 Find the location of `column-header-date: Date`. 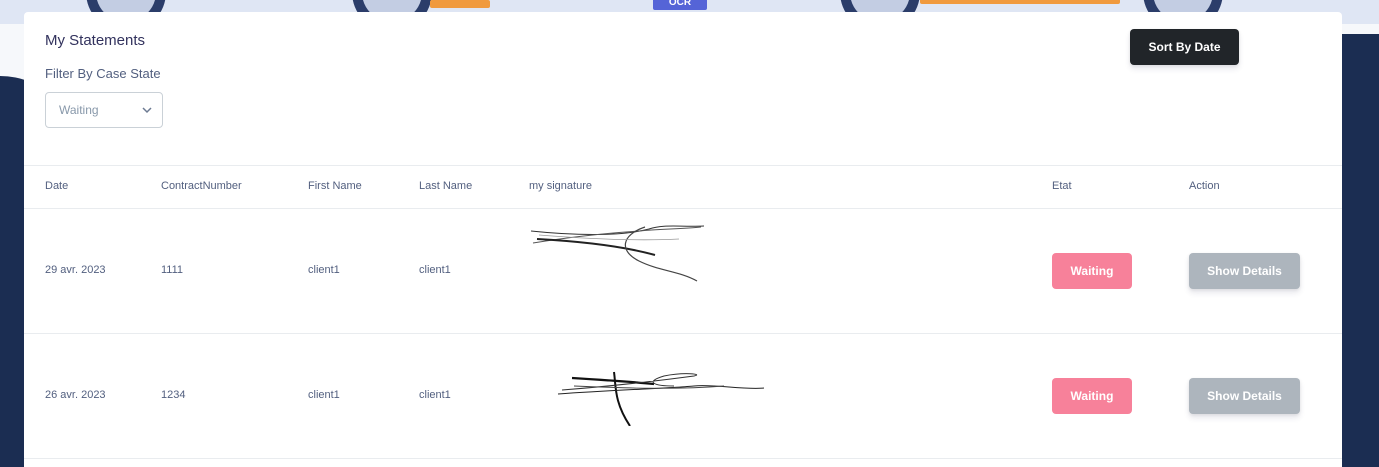

column-header-date: Date is located at coordinates (57, 186).